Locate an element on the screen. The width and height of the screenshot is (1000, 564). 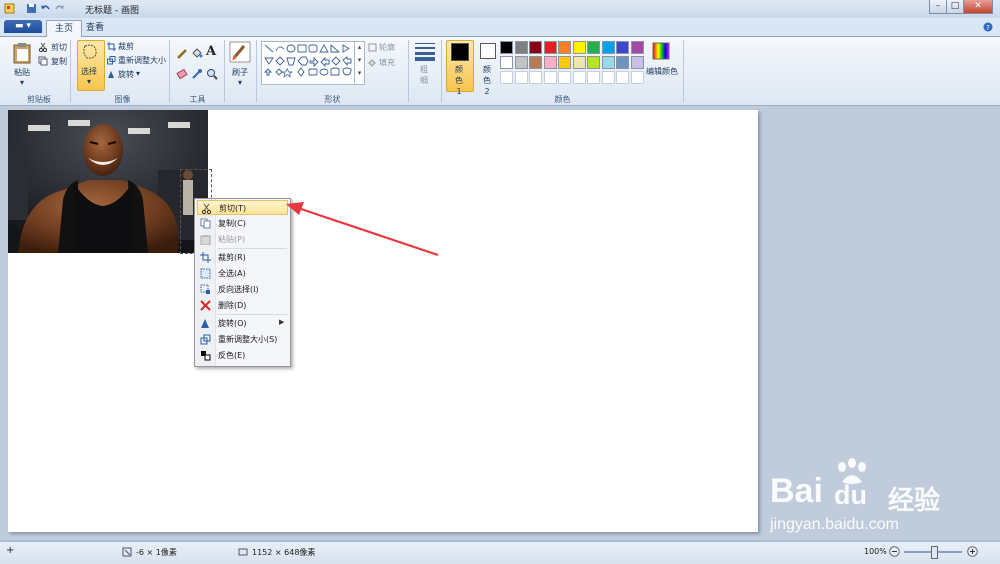
tab-view: 查看 is located at coordinates (95, 28).